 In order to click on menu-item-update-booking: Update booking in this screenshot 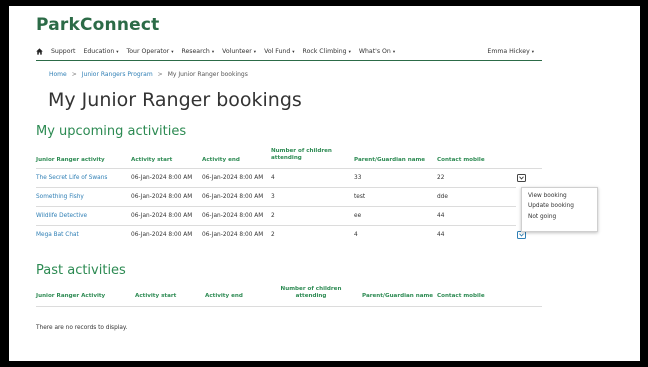, I will do `click(559, 207)`.